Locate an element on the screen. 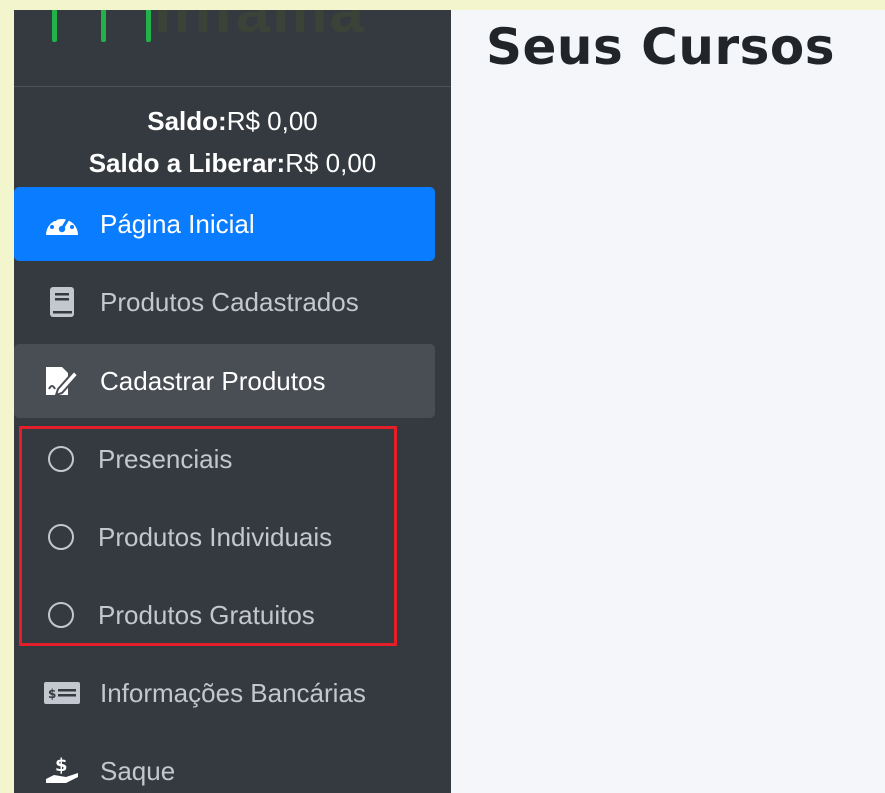 Image resolution: width=885 pixels, height=793 pixels. sub-item-produtos-individuais: Produtos Individuais is located at coordinates (224, 537).